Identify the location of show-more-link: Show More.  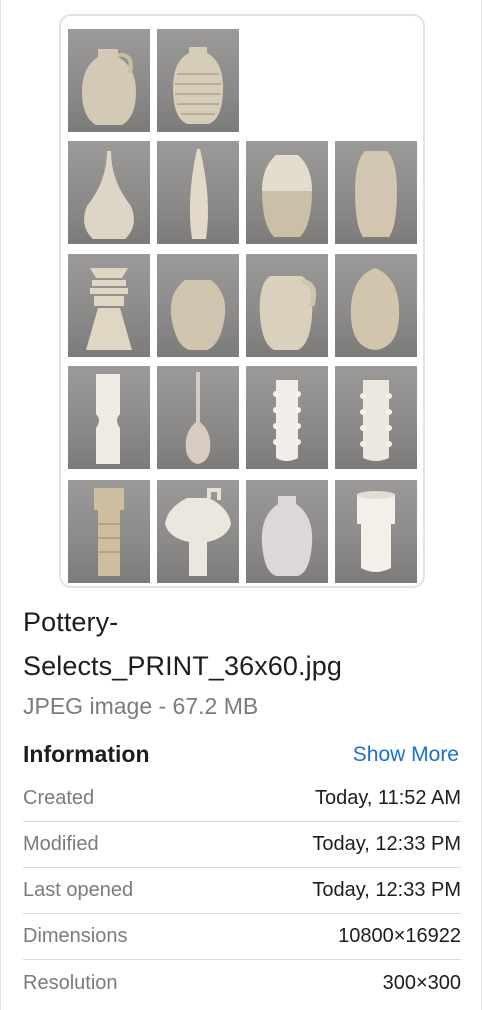
(406, 755).